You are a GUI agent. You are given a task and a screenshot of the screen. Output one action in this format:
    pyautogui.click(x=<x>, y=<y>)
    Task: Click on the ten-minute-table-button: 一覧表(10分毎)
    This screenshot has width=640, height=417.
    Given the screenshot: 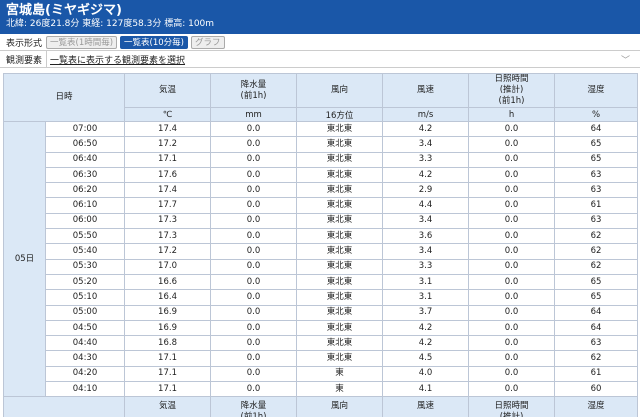 What is the action you would take?
    pyautogui.click(x=154, y=42)
    